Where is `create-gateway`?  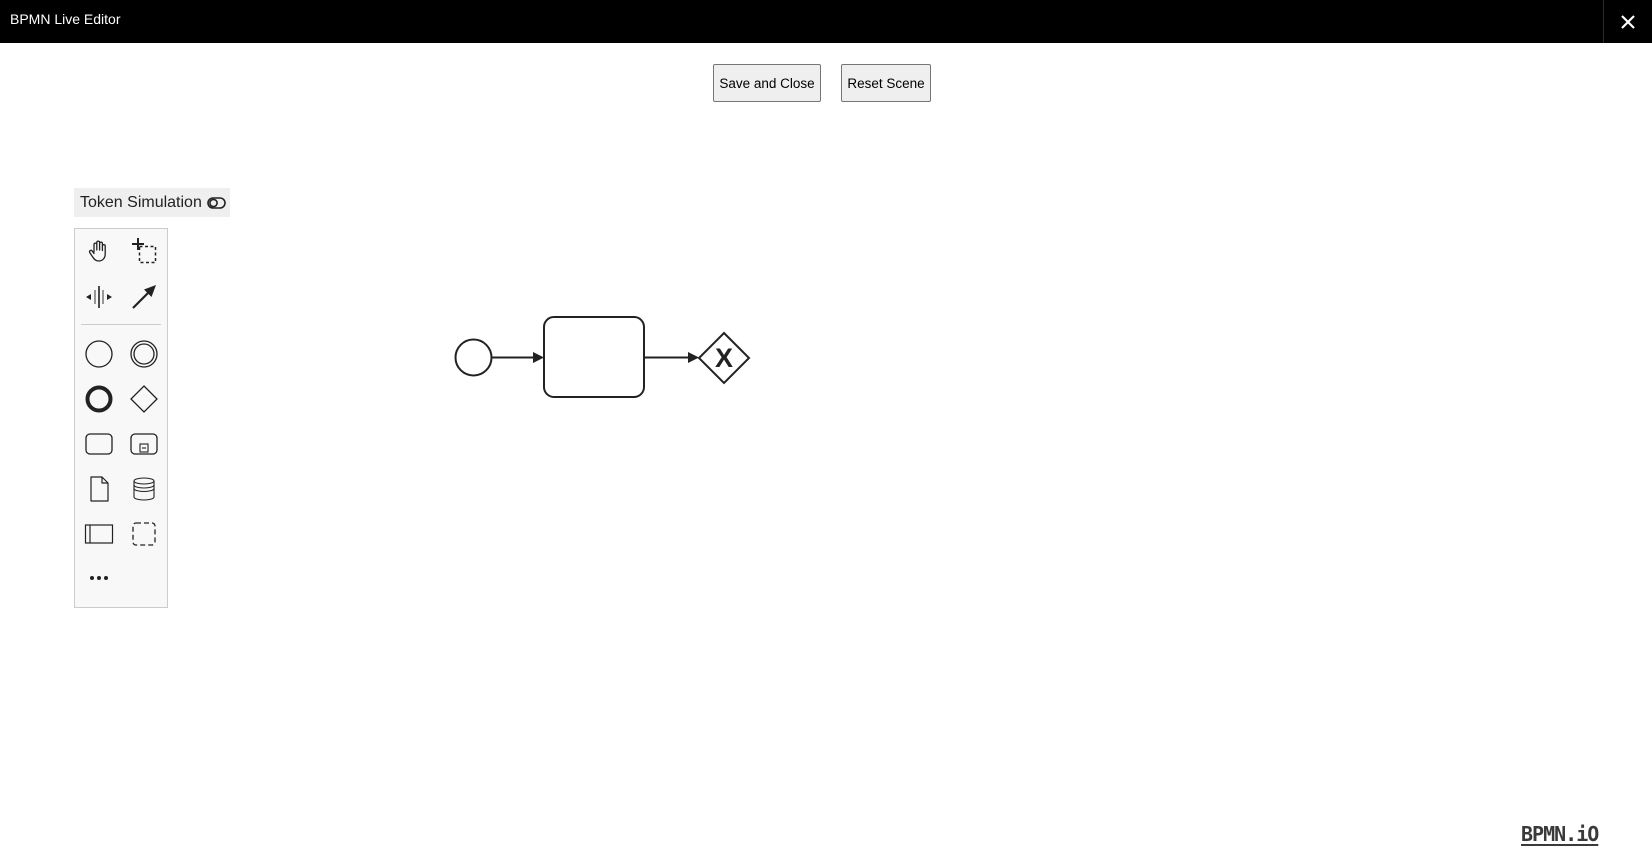
create-gateway is located at coordinates (144, 399).